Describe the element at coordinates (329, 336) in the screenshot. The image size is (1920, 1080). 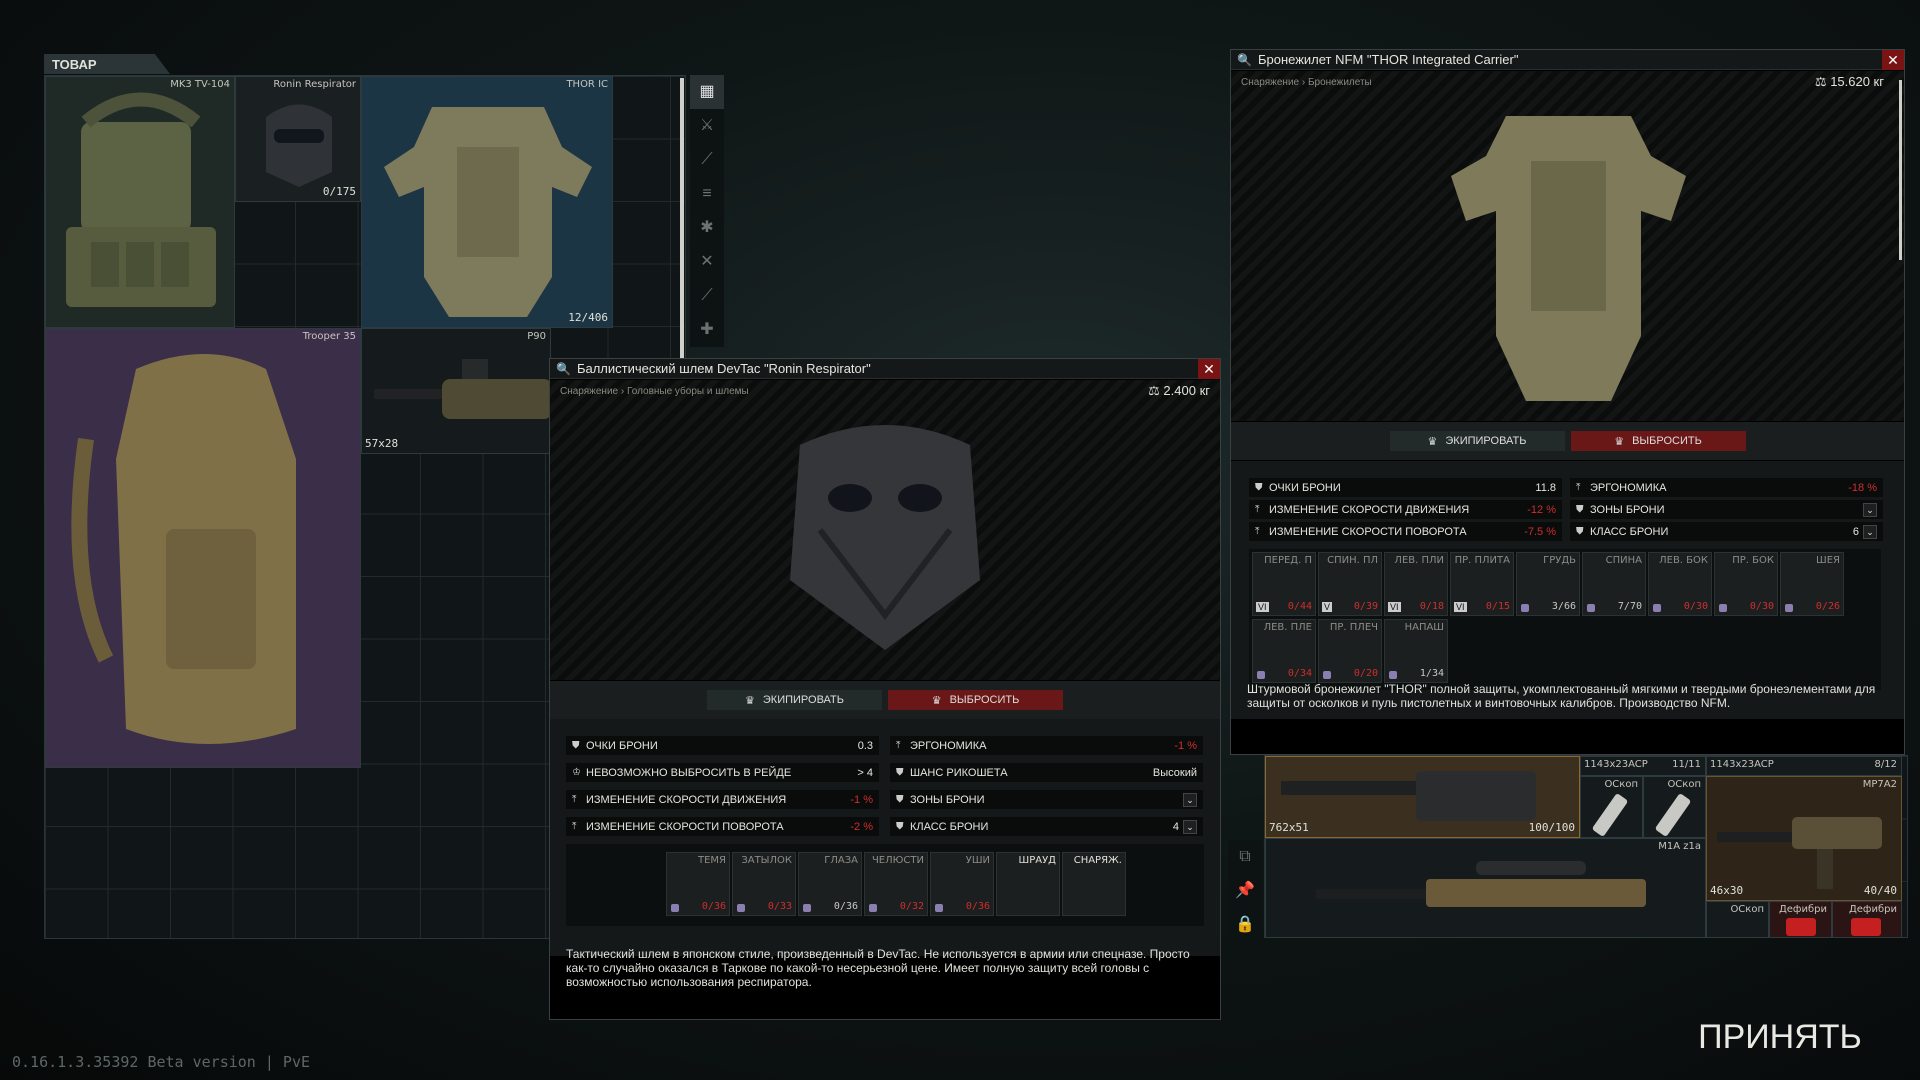
I see `item-name: Trooper 35` at that location.